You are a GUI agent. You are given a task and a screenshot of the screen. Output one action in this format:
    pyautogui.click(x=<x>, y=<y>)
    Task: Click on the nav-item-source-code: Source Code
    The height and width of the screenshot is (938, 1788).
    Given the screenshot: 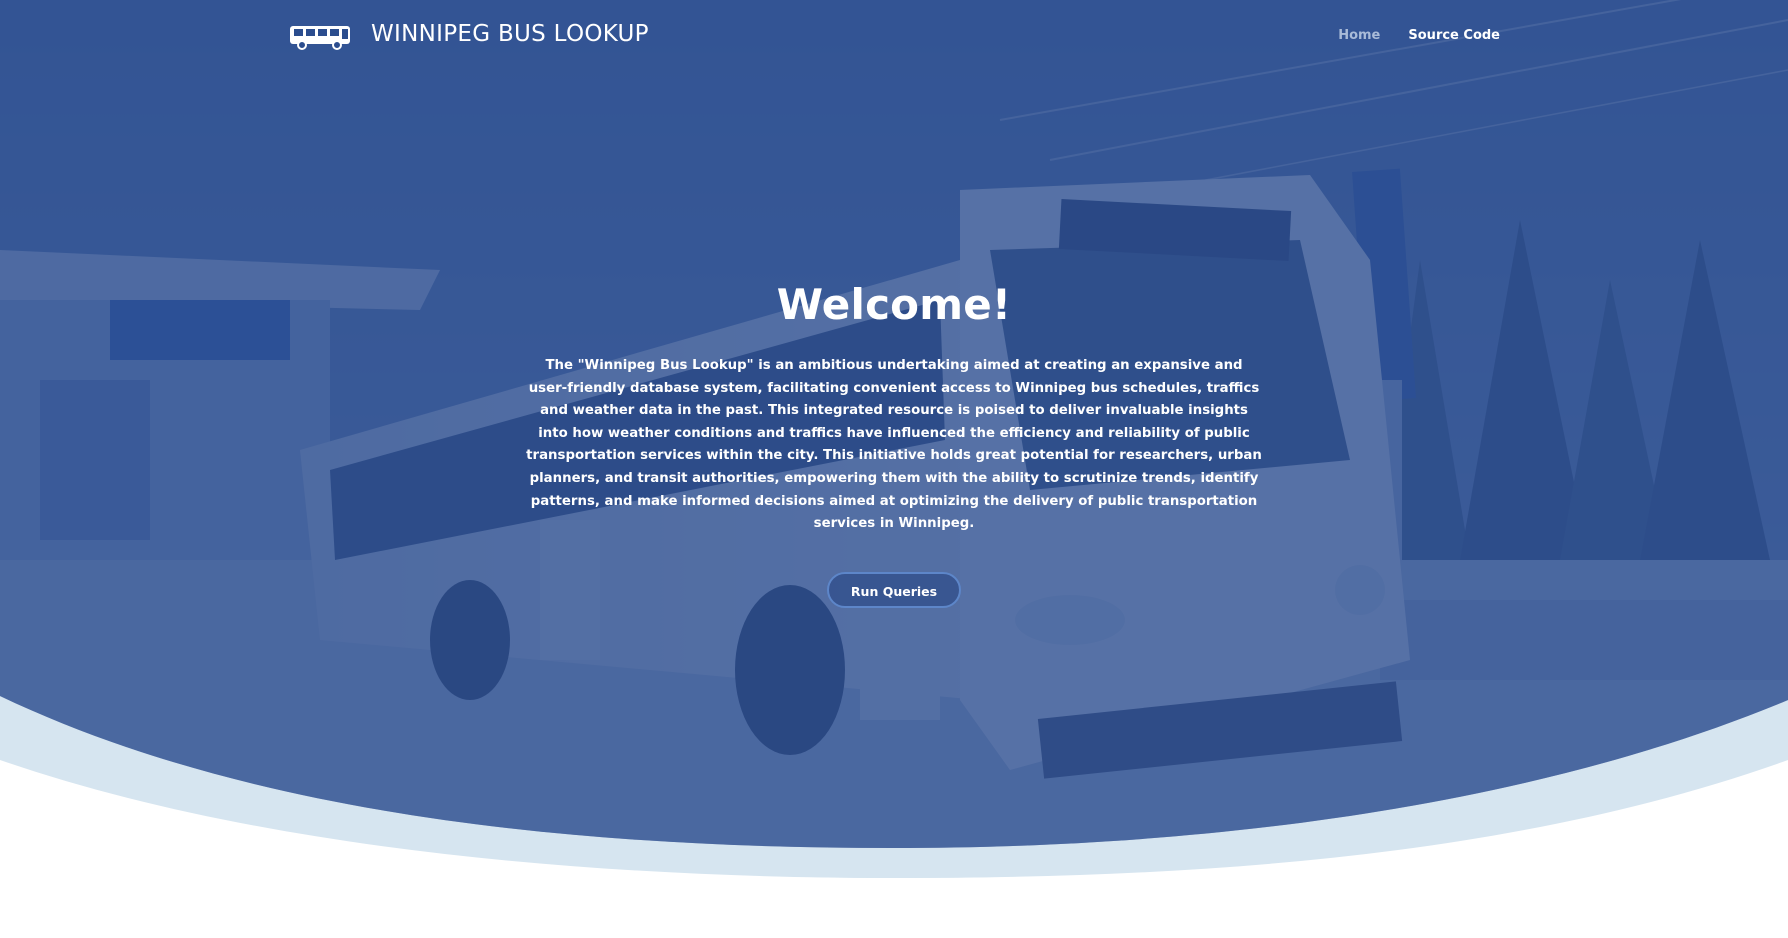 What is the action you would take?
    pyautogui.click(x=1454, y=35)
    